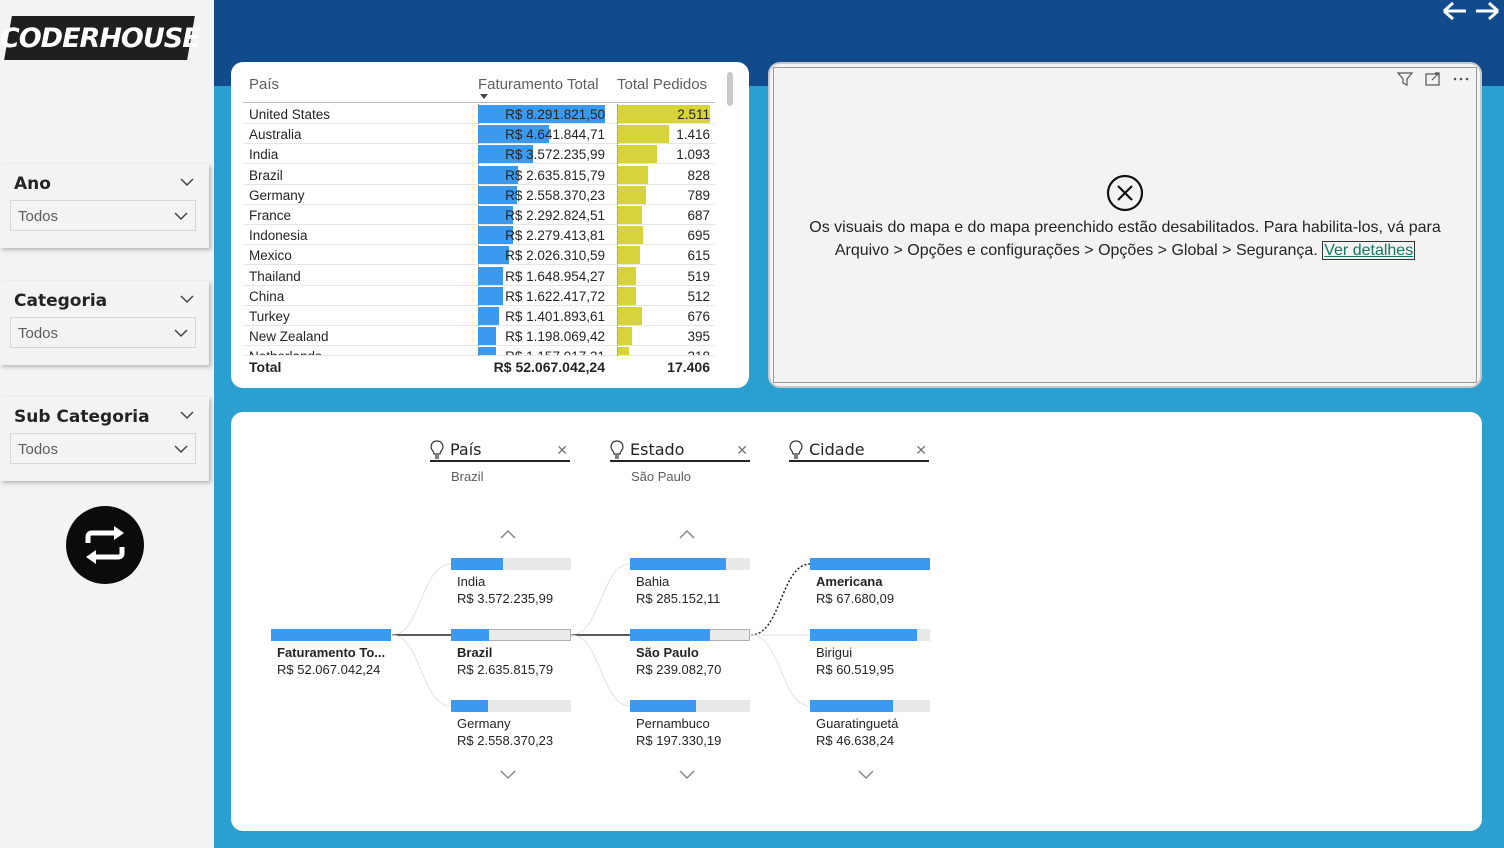 The image size is (1504, 848). What do you see at coordinates (505, 598) in the screenshot?
I see `node-value: R$ 3.572.235,99` at bounding box center [505, 598].